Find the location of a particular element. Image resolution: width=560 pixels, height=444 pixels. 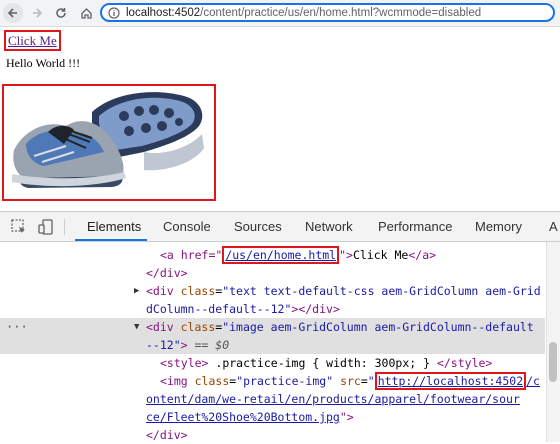

src-link-cont: /c is located at coordinates (533, 381).